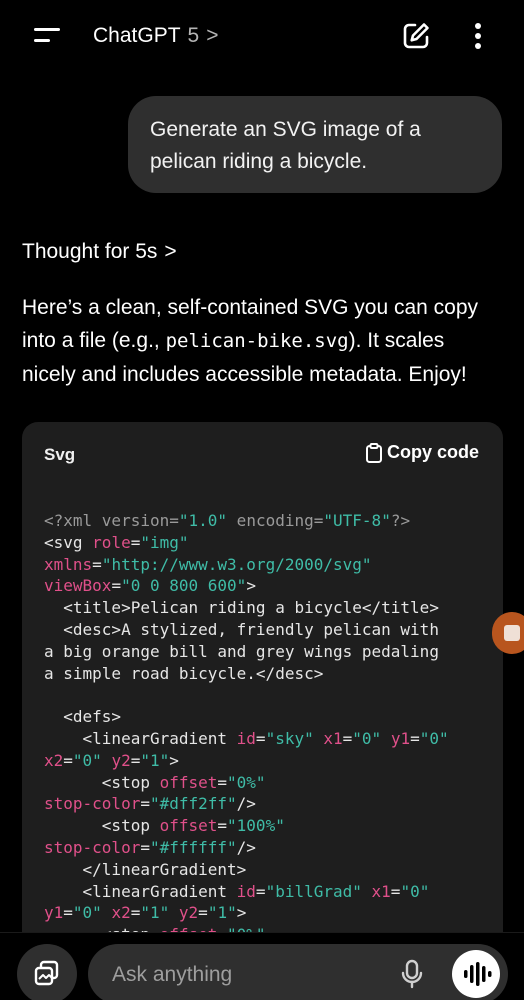 The width and height of the screenshot is (524, 1000). I want to click on code-token: <desc>A stylized, friendly pelican with, so click(241, 629).